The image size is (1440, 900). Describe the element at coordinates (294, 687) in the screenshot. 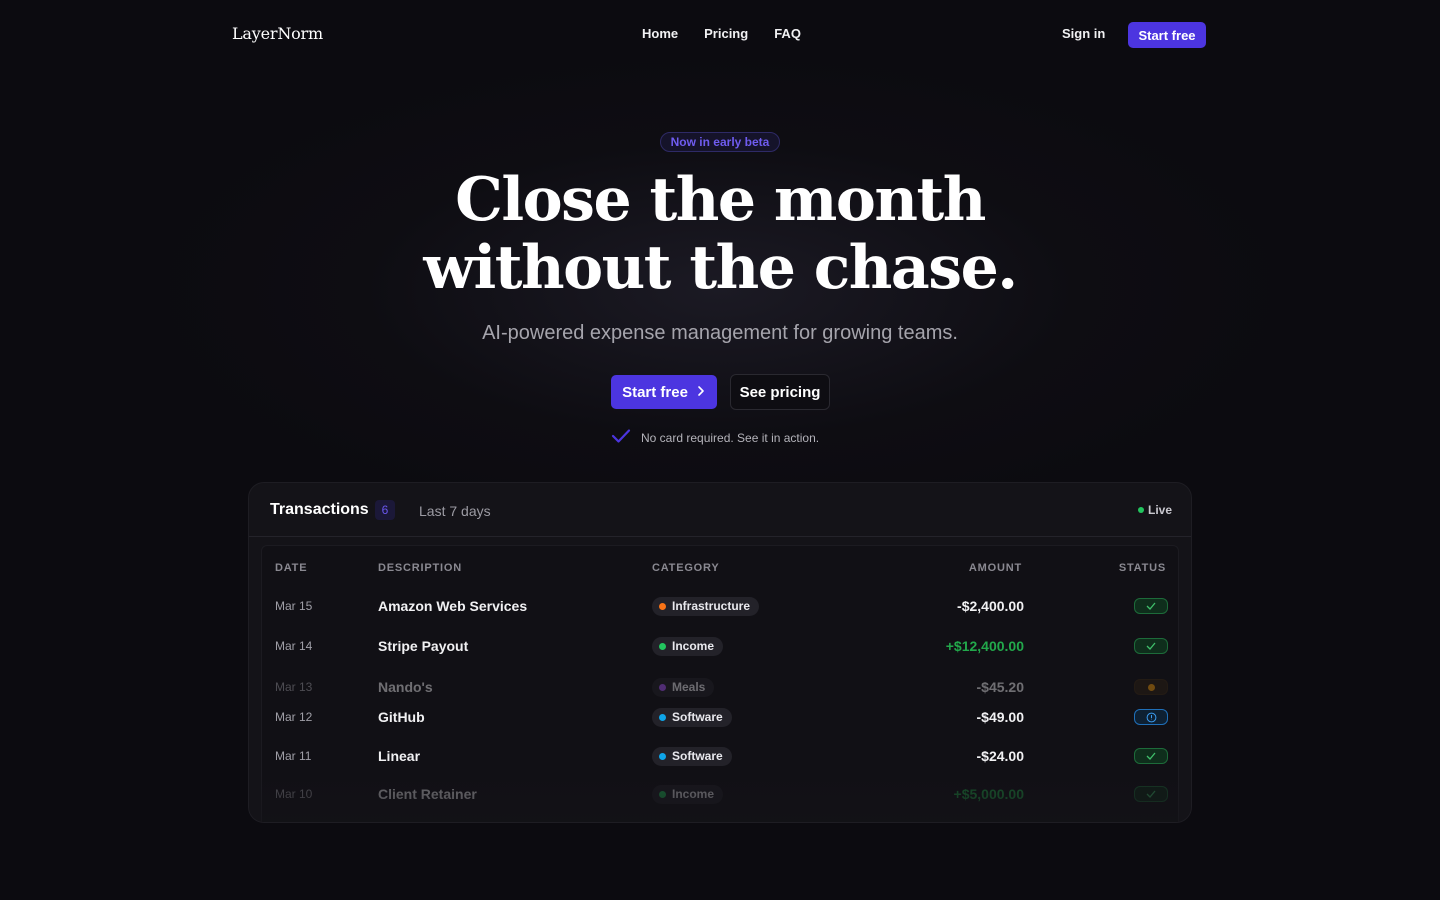

I see `row-date: Mar 13` at that location.